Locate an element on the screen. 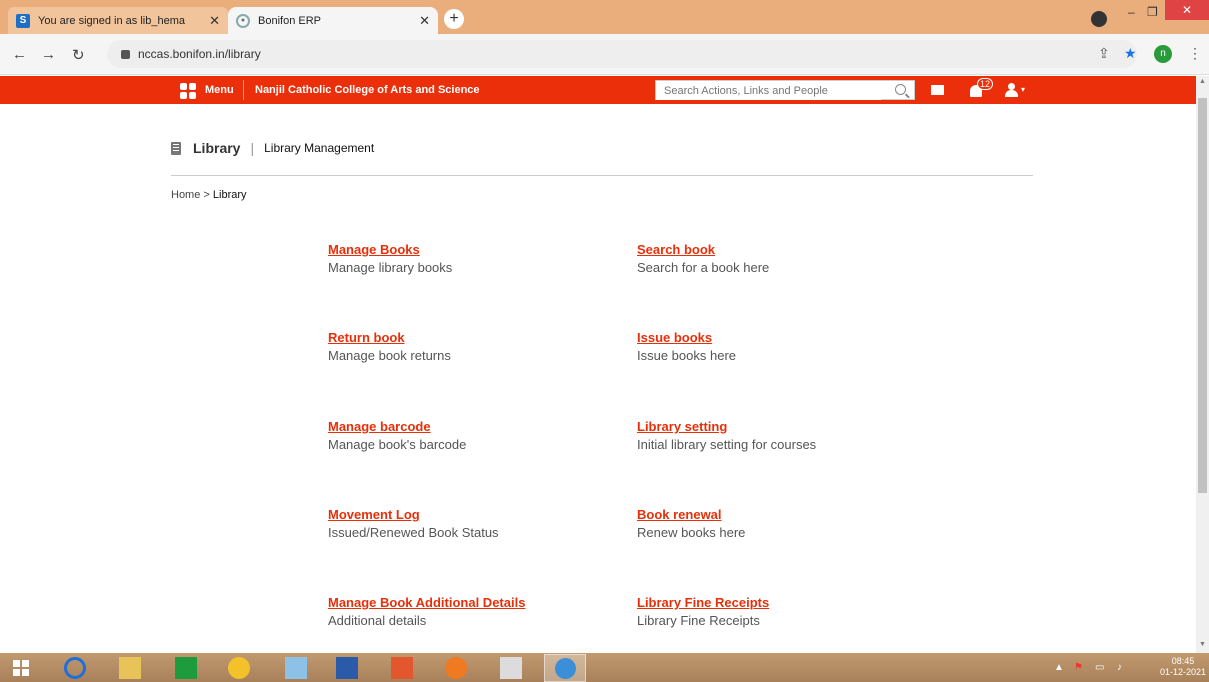 The image size is (1209, 682). item-description: Renew books here is located at coordinates (691, 532).